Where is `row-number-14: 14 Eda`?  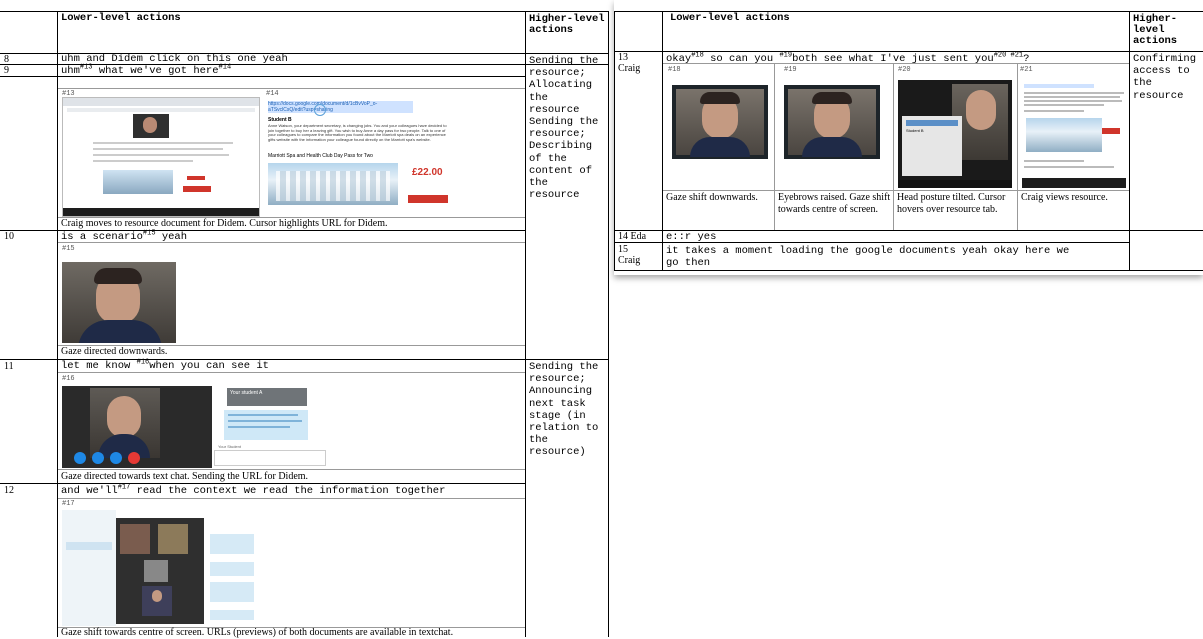
row-number-14: 14 Eda is located at coordinates (632, 236).